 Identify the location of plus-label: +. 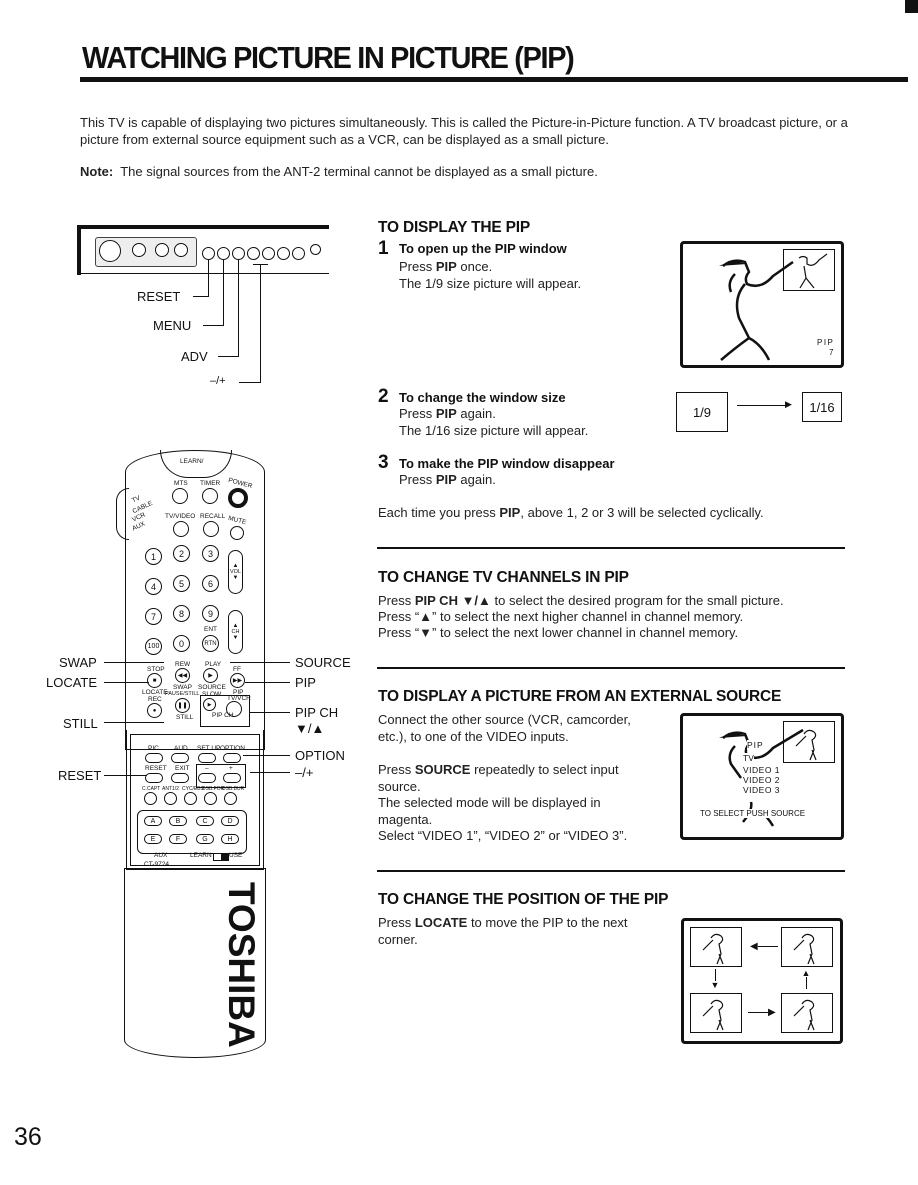
(231, 768).